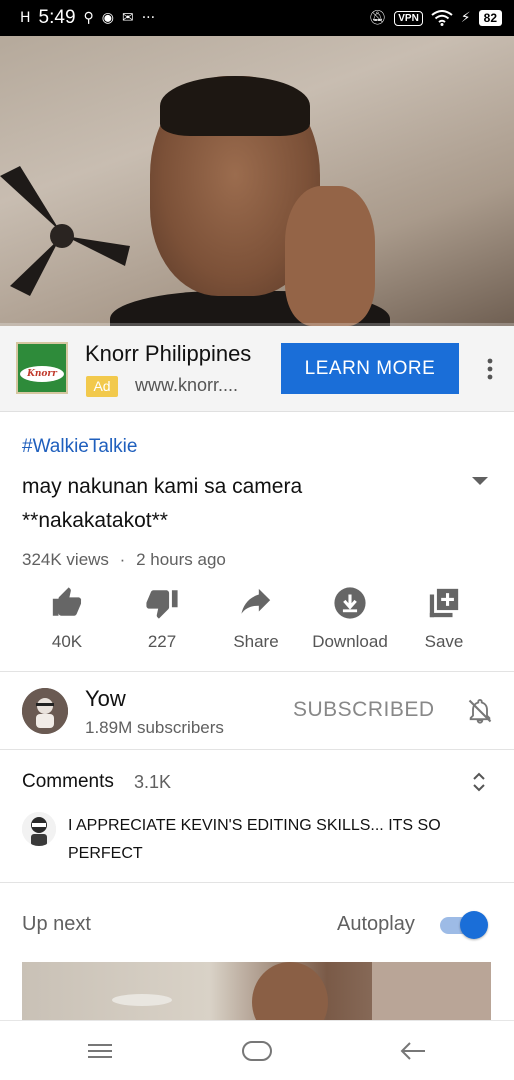 This screenshot has width=514, height=1080. What do you see at coordinates (67, 601) in the screenshot?
I see `thumbs-up-icon` at bounding box center [67, 601].